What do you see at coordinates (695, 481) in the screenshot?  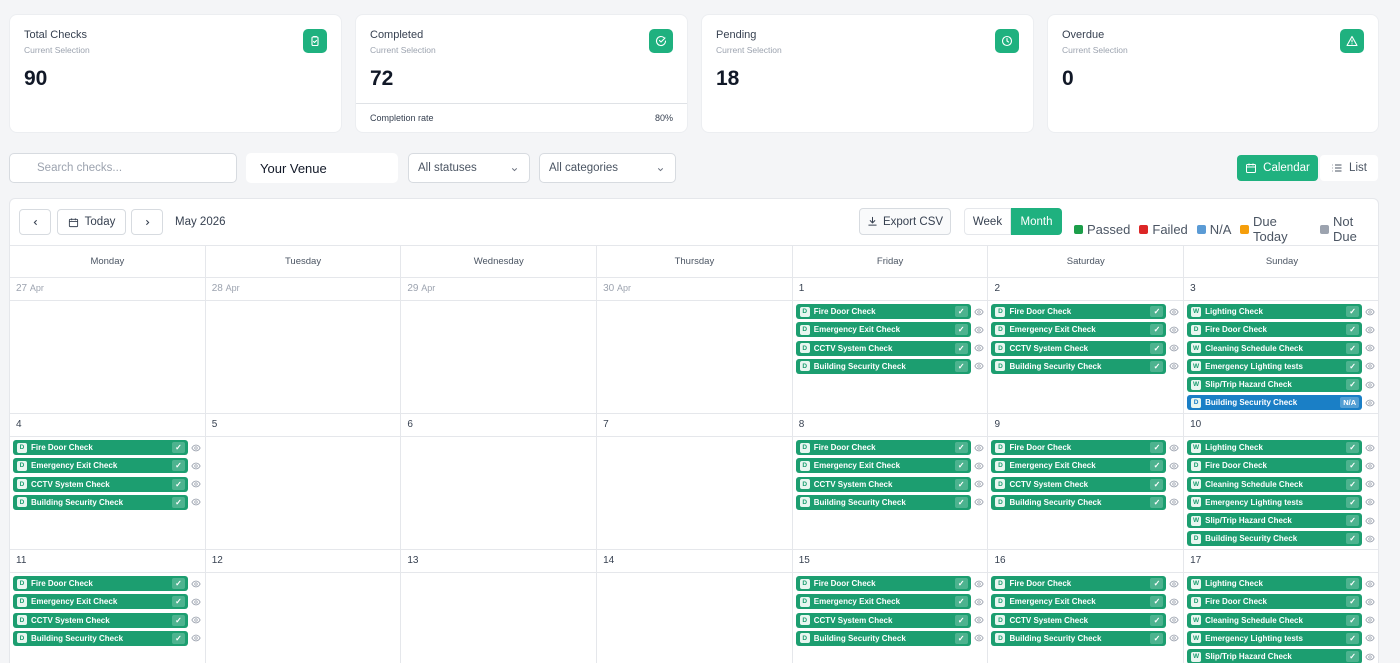 I see `calendar-day-cell: 7` at bounding box center [695, 481].